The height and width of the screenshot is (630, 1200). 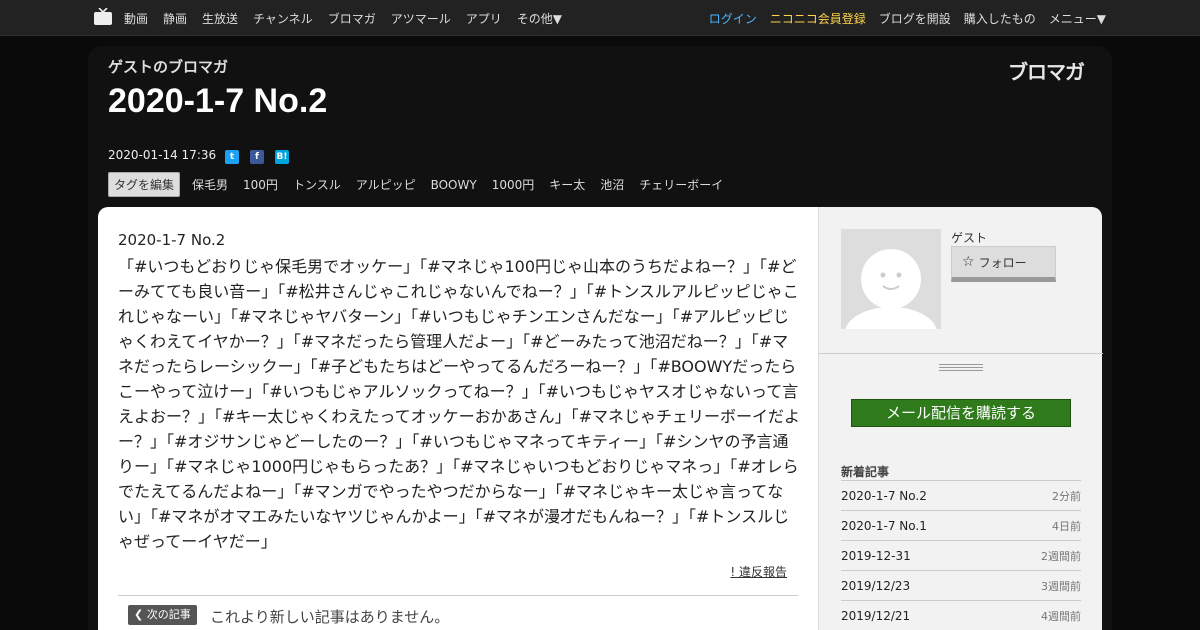 What do you see at coordinates (681, 184) in the screenshot?
I see `tag-item: チェリーボーイ` at bounding box center [681, 184].